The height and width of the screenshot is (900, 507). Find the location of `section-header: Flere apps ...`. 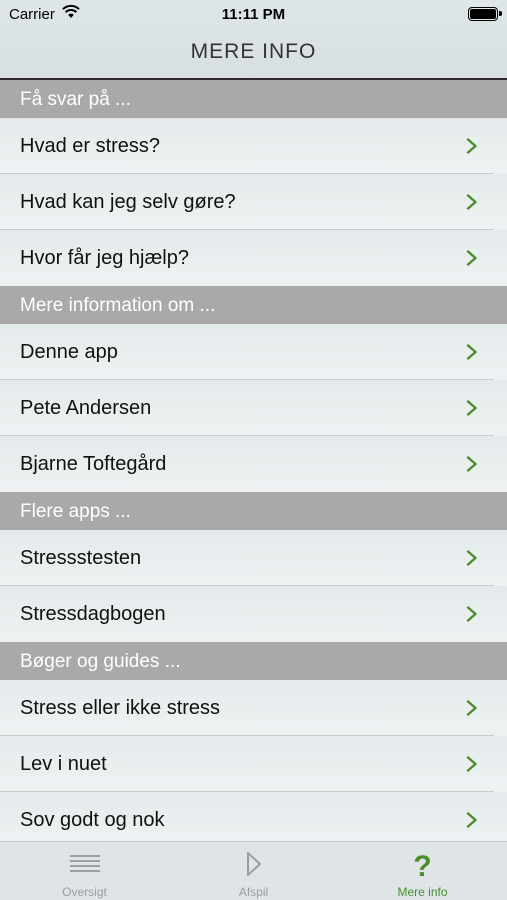

section-header: Flere apps ... is located at coordinates (253, 511).